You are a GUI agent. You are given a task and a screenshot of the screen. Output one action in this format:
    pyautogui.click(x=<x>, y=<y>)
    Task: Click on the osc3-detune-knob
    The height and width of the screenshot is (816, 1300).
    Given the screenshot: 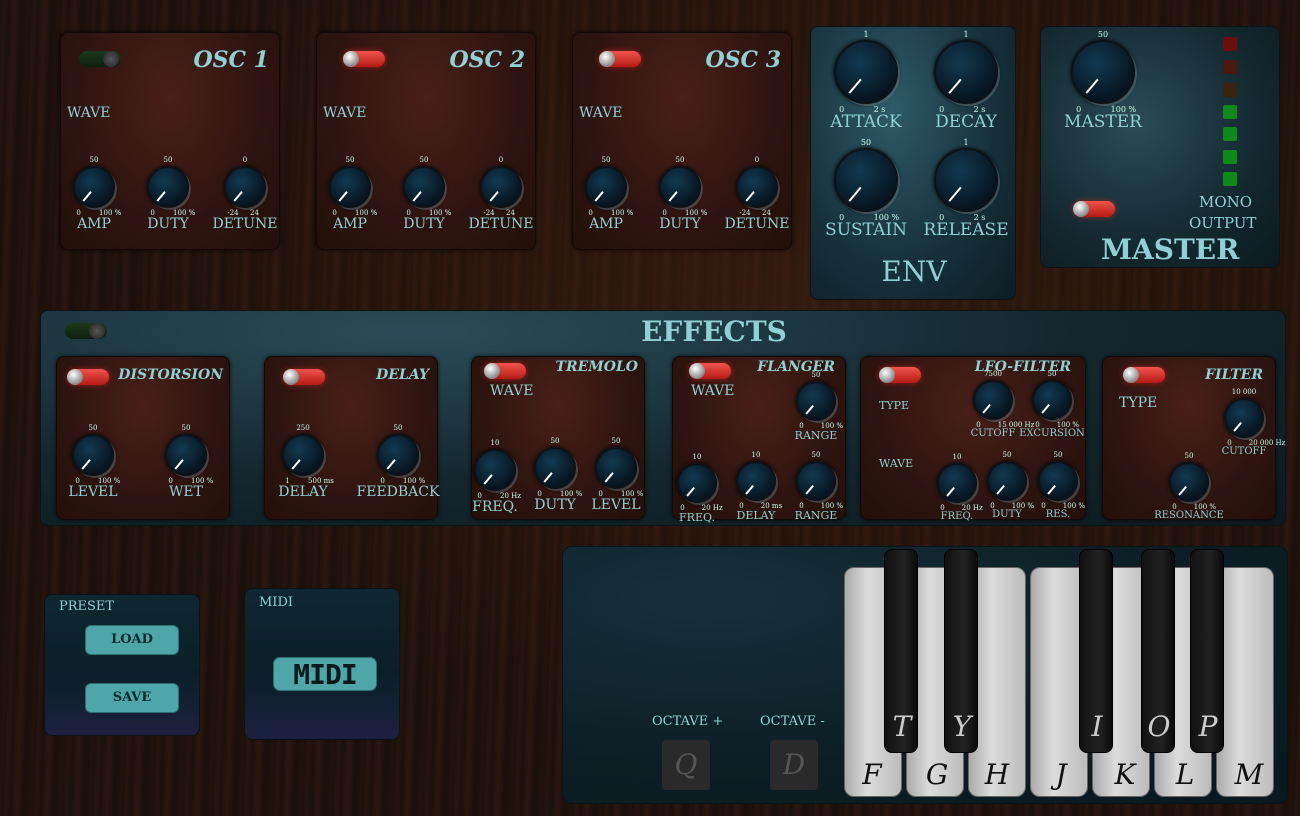 What is the action you would take?
    pyautogui.click(x=757, y=187)
    